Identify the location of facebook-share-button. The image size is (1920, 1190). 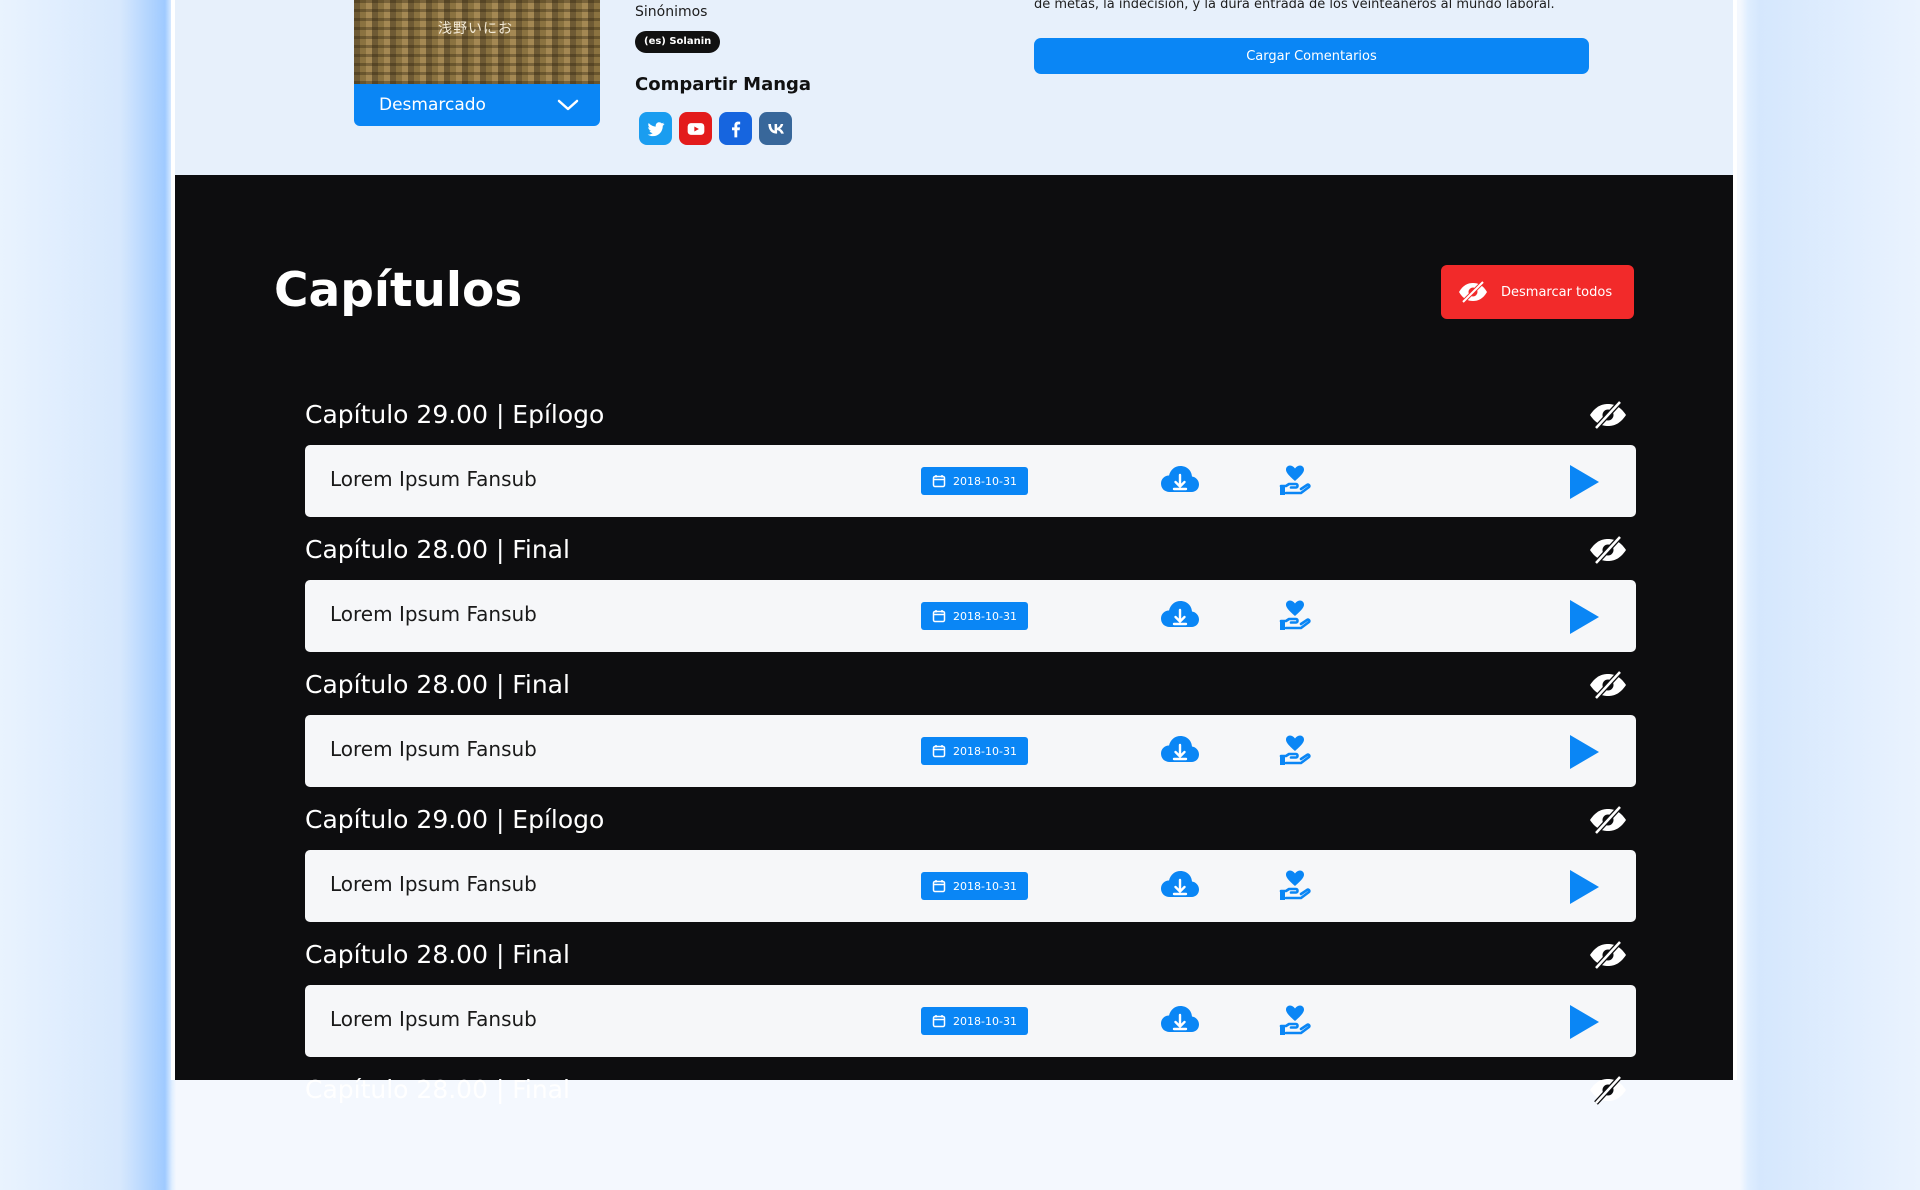
(735, 128).